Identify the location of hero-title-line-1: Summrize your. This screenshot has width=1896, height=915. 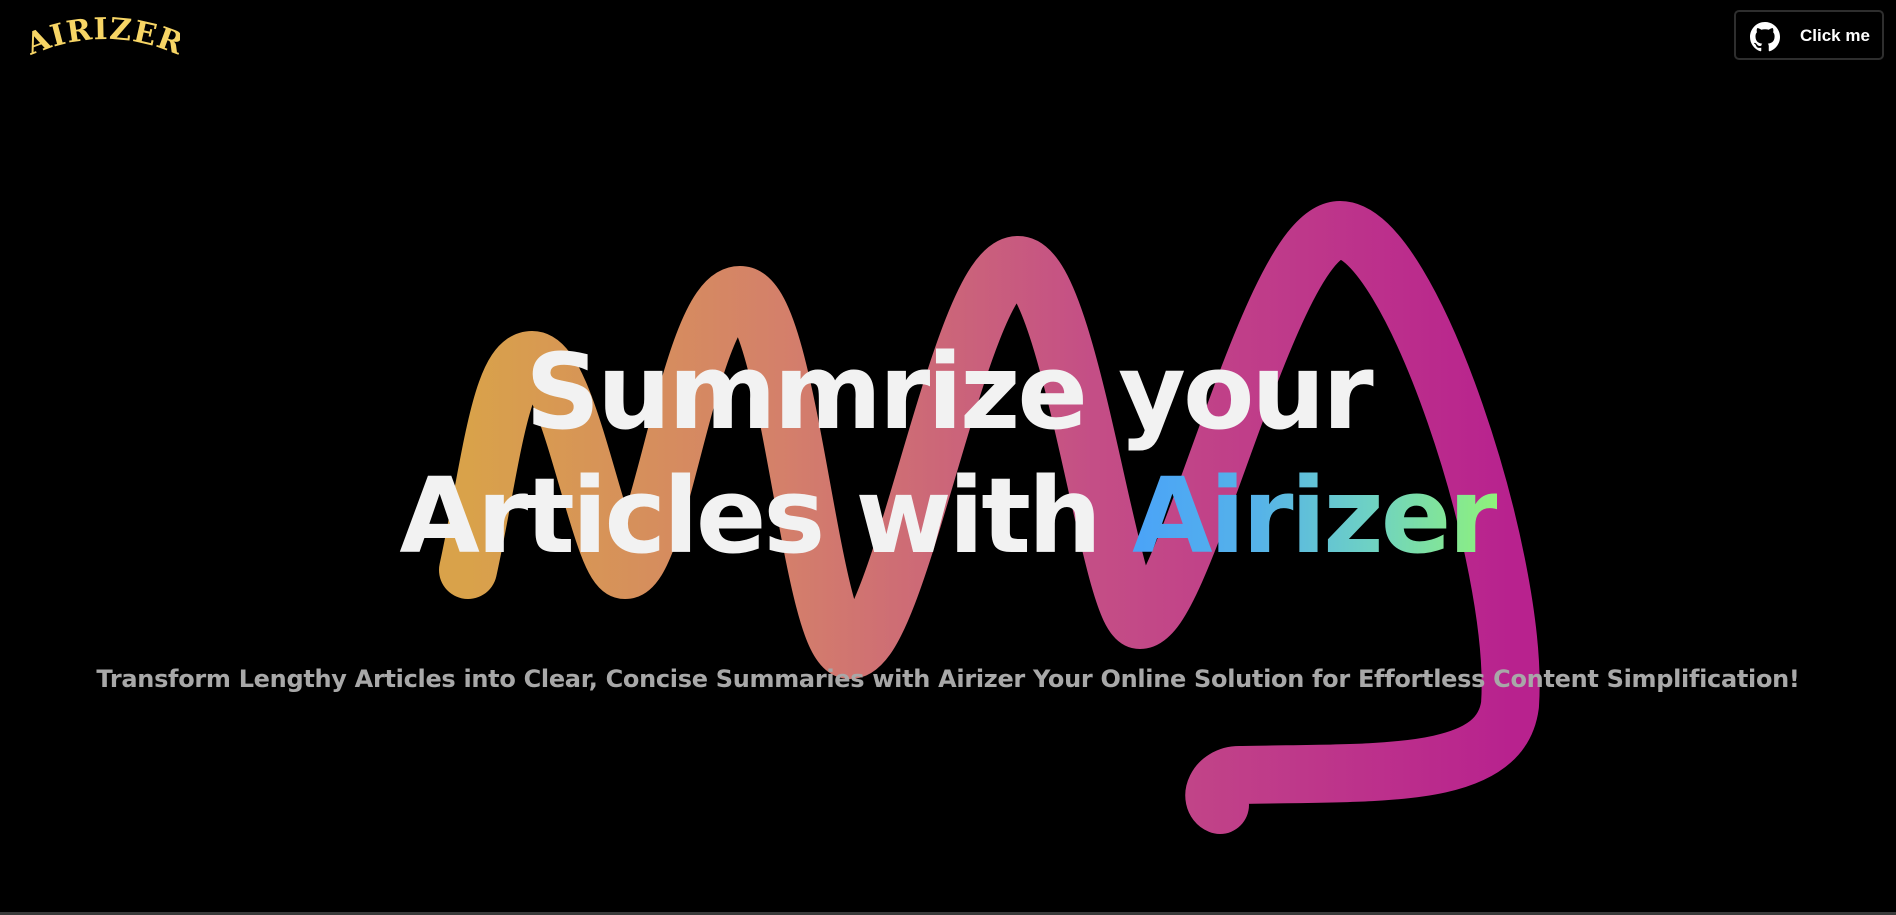
(949, 392).